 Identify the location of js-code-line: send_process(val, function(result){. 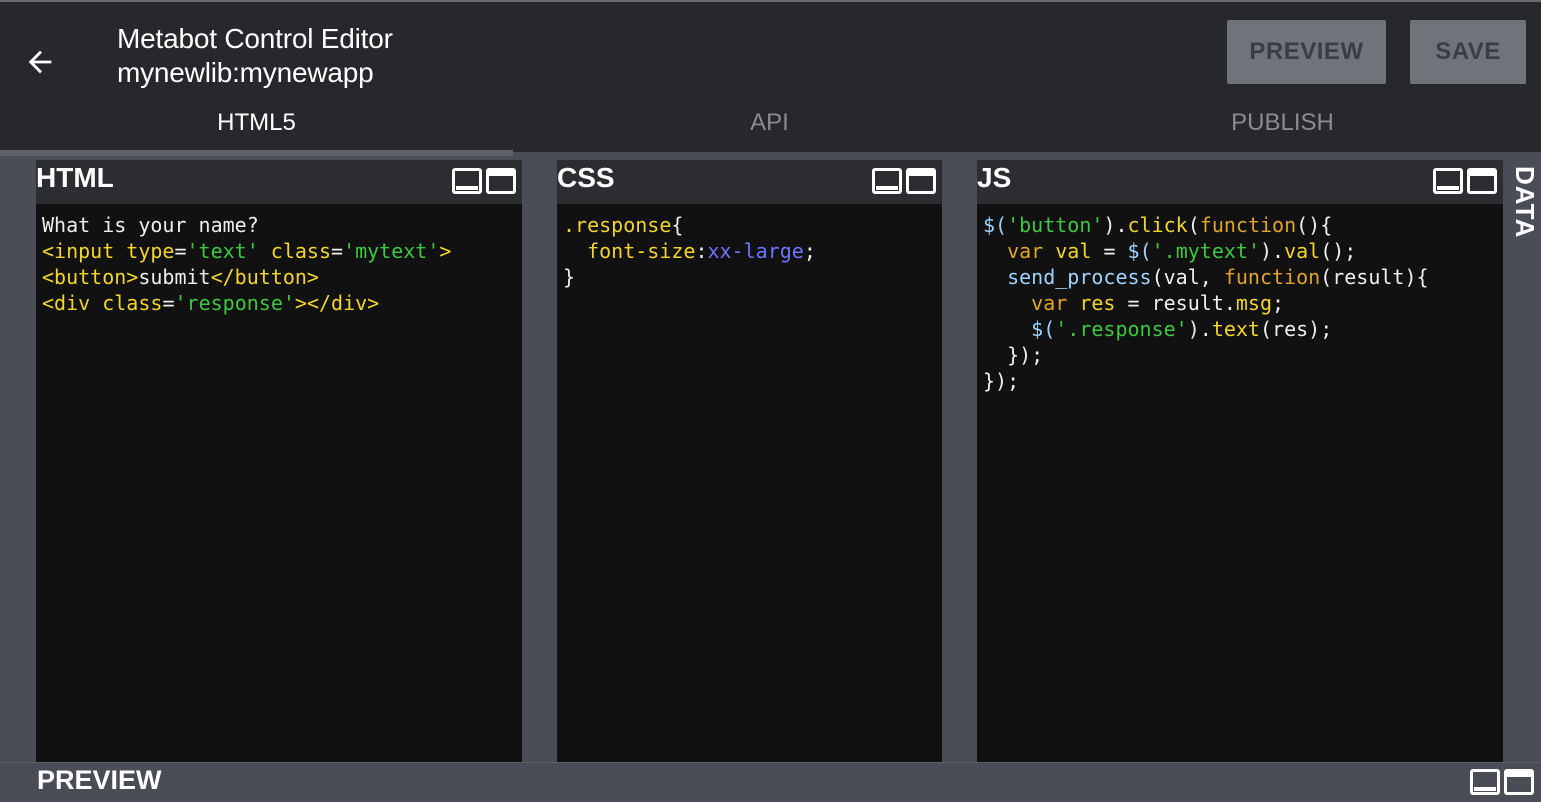
(1240, 277).